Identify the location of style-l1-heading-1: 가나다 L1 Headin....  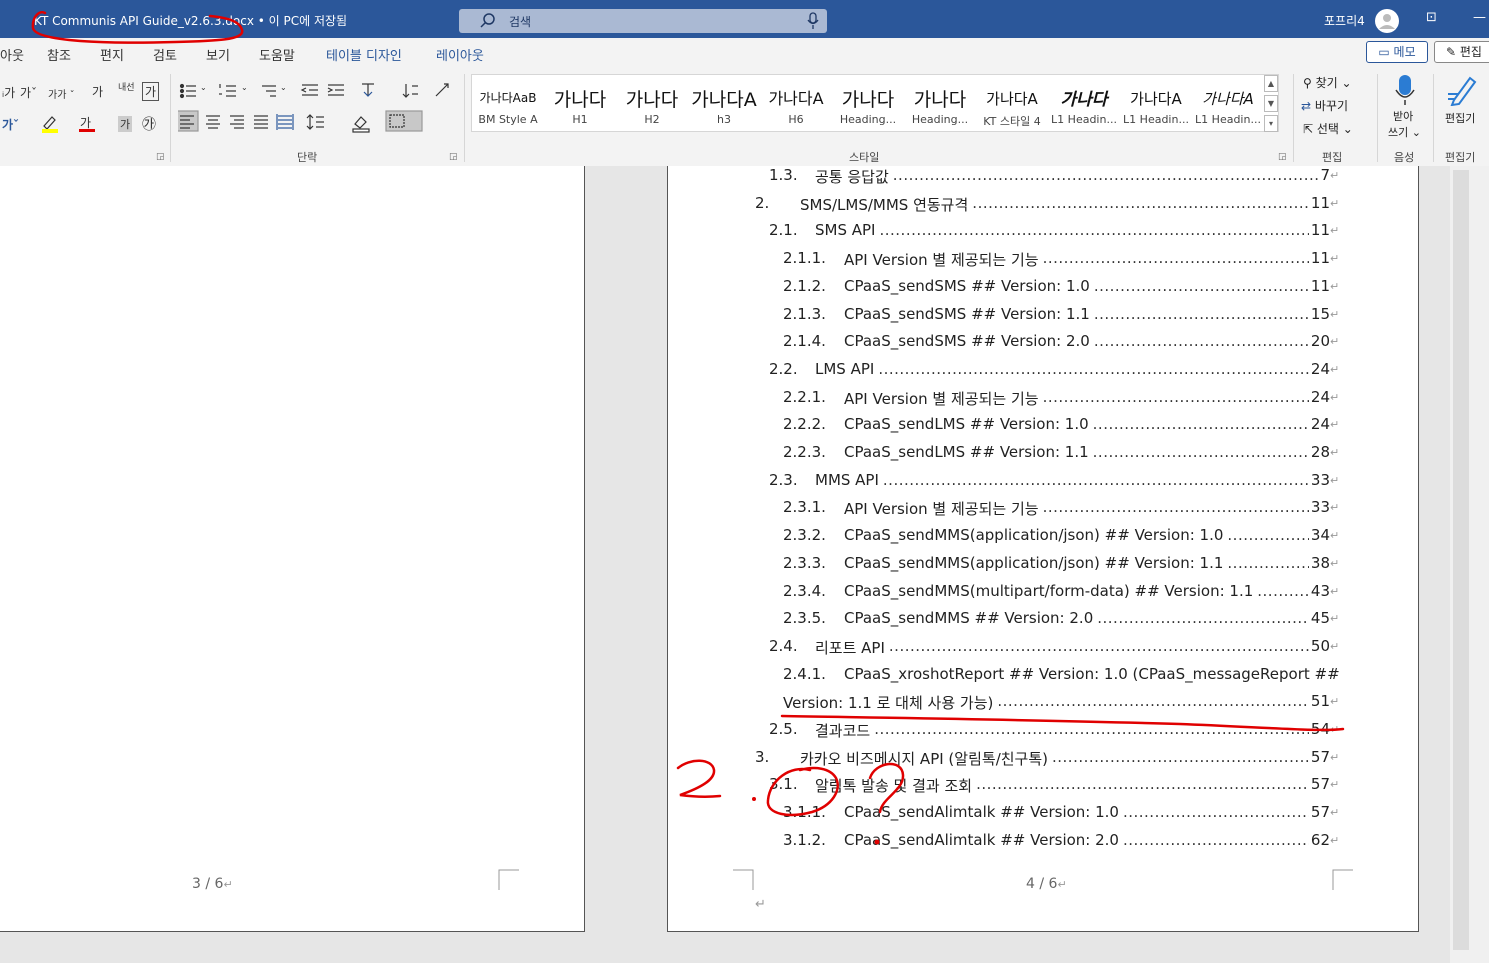
(1084, 103).